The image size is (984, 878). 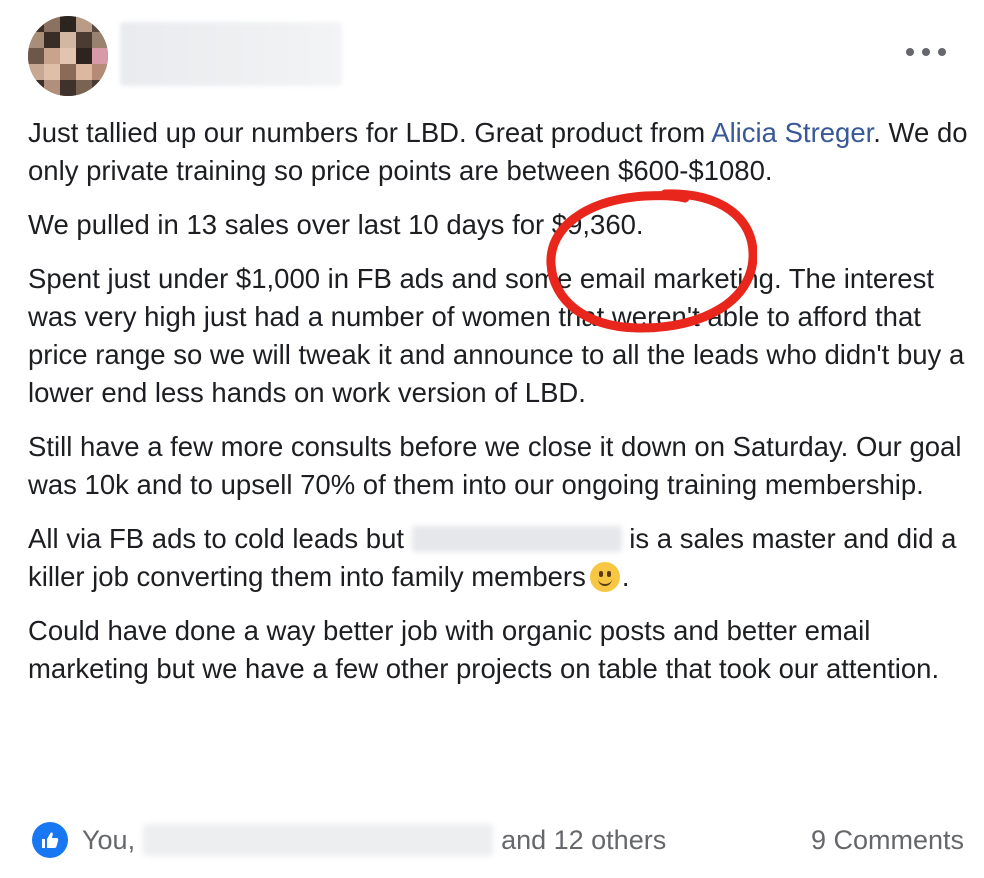 What do you see at coordinates (604, 577) in the screenshot?
I see `slightly-smiling-face-icon` at bounding box center [604, 577].